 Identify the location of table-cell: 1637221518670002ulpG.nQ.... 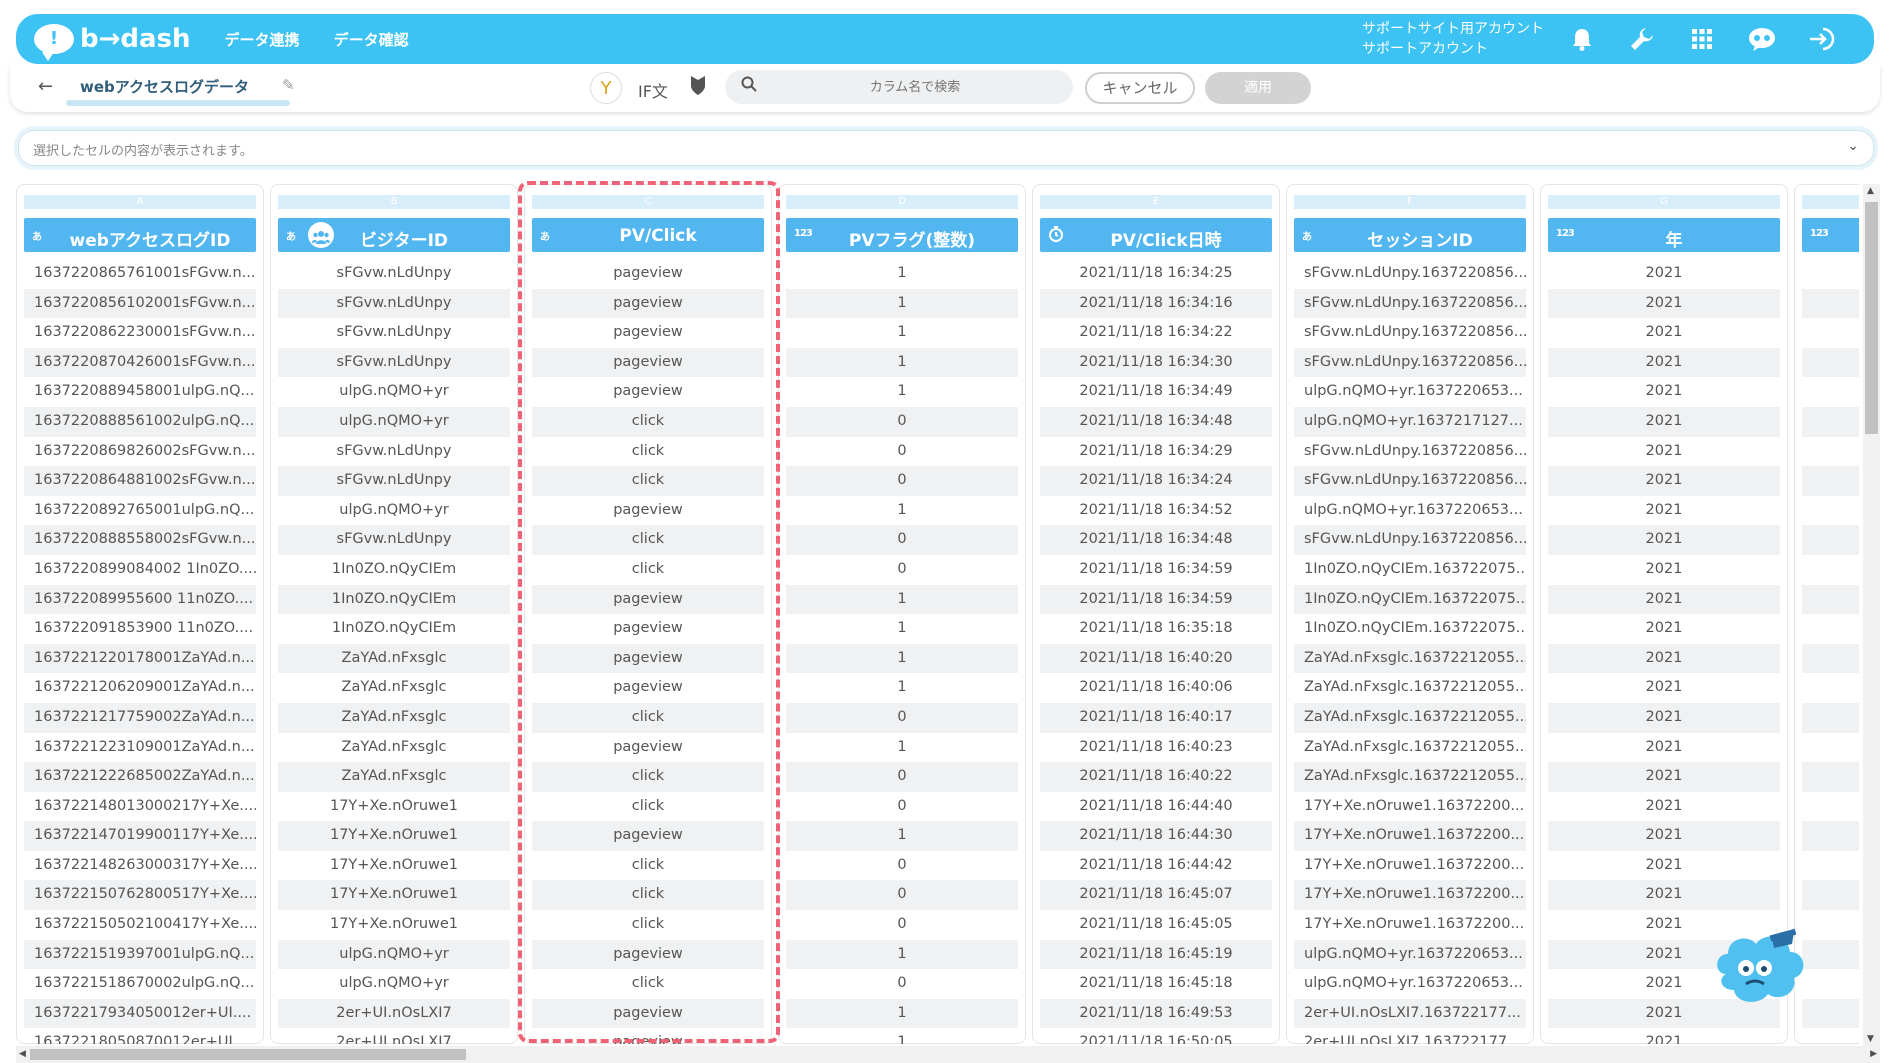
(140, 984).